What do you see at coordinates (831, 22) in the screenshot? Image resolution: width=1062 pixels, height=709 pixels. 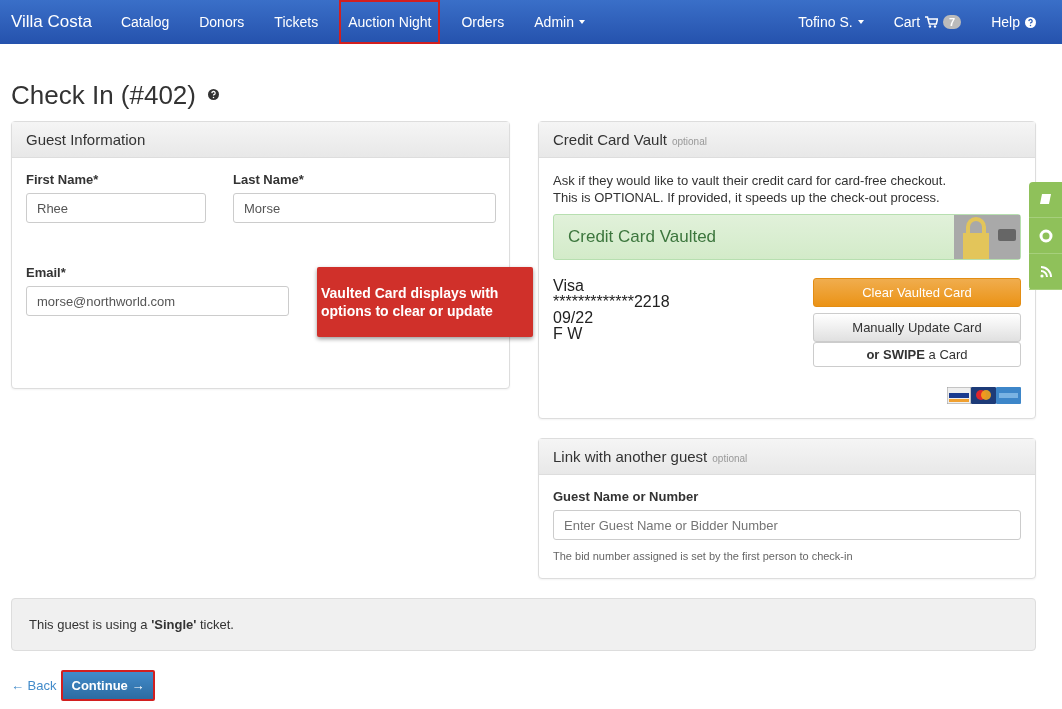 I see `user-menu: Tofino S.` at bounding box center [831, 22].